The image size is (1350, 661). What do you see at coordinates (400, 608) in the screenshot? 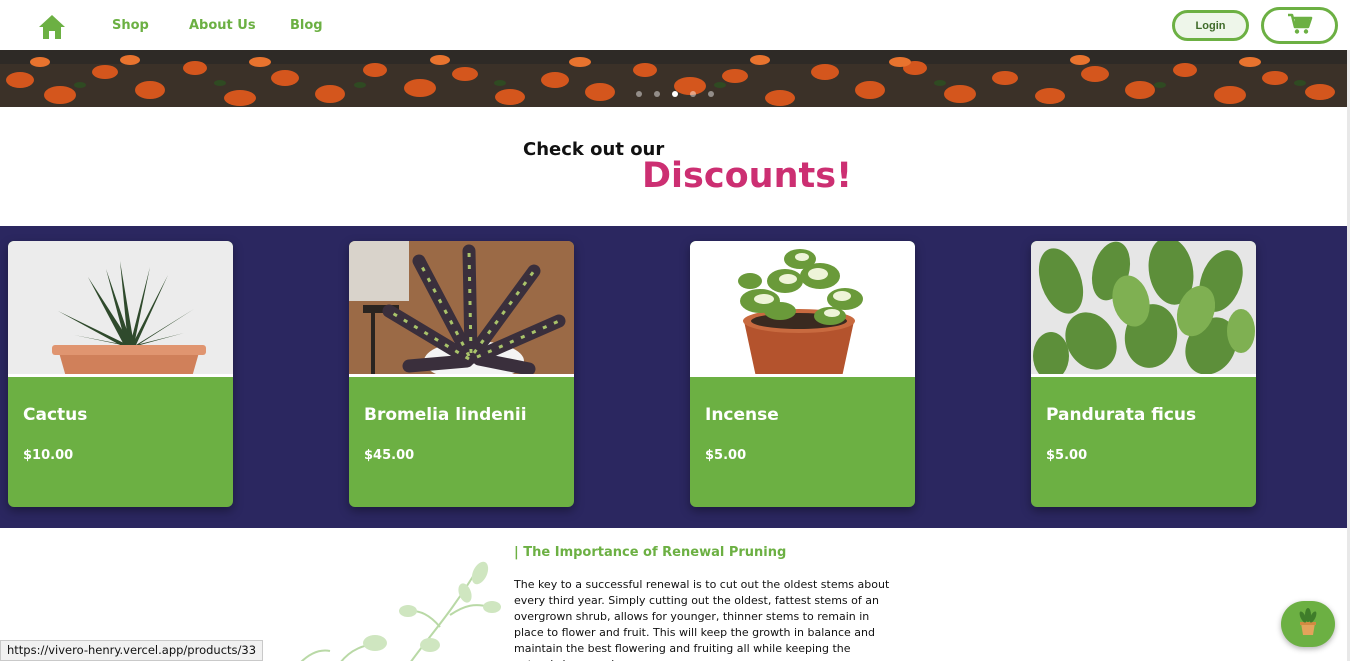
I see `plant-sketch-illustration` at bounding box center [400, 608].